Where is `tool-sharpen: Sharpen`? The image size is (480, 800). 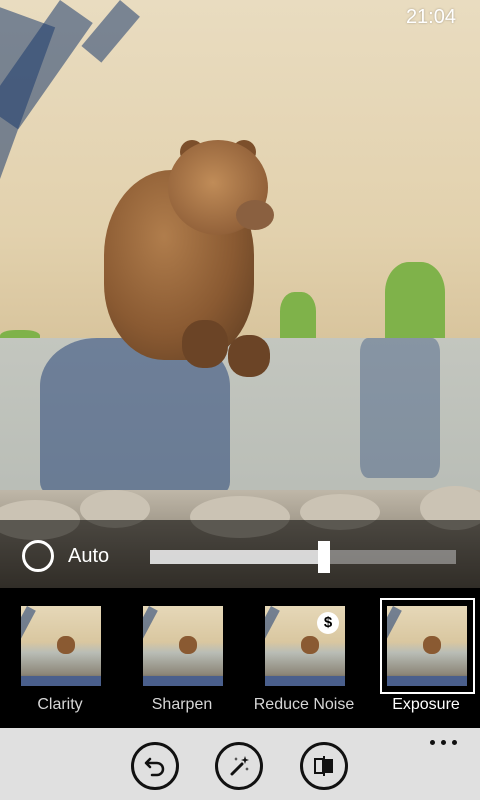
tool-sharpen: Sharpen is located at coordinates (182, 660).